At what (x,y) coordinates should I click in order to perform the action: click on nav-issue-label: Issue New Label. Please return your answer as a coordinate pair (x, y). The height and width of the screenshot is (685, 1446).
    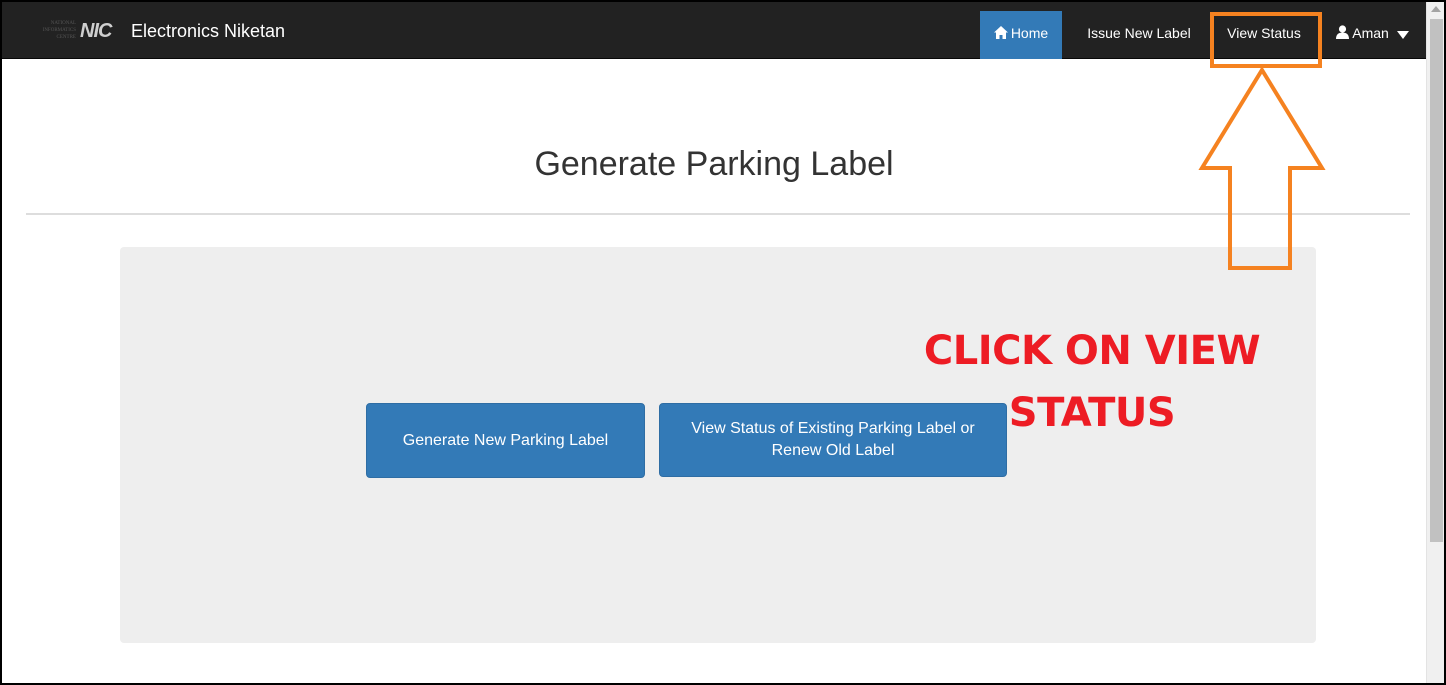
    Looking at the image, I should click on (1139, 33).